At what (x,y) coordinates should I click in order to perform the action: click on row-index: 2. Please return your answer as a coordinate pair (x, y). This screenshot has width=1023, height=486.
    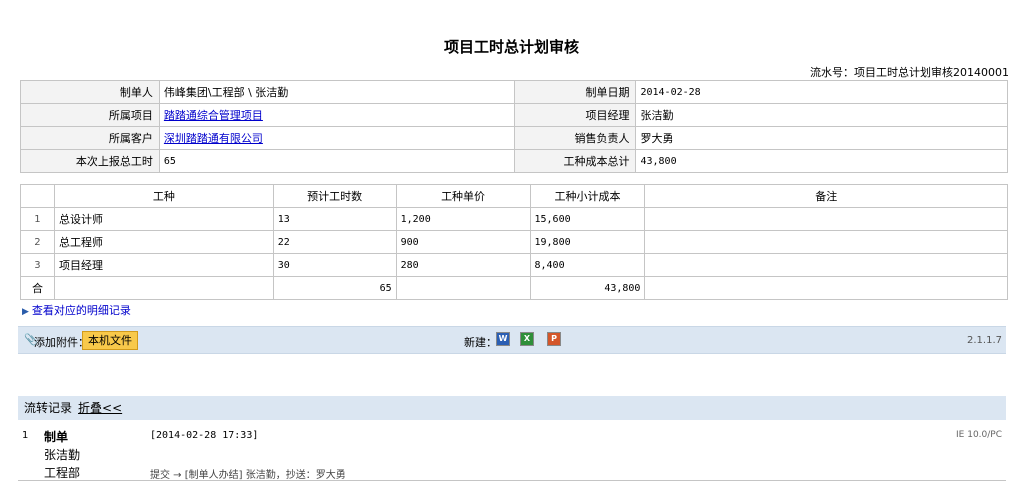
    Looking at the image, I should click on (37, 242).